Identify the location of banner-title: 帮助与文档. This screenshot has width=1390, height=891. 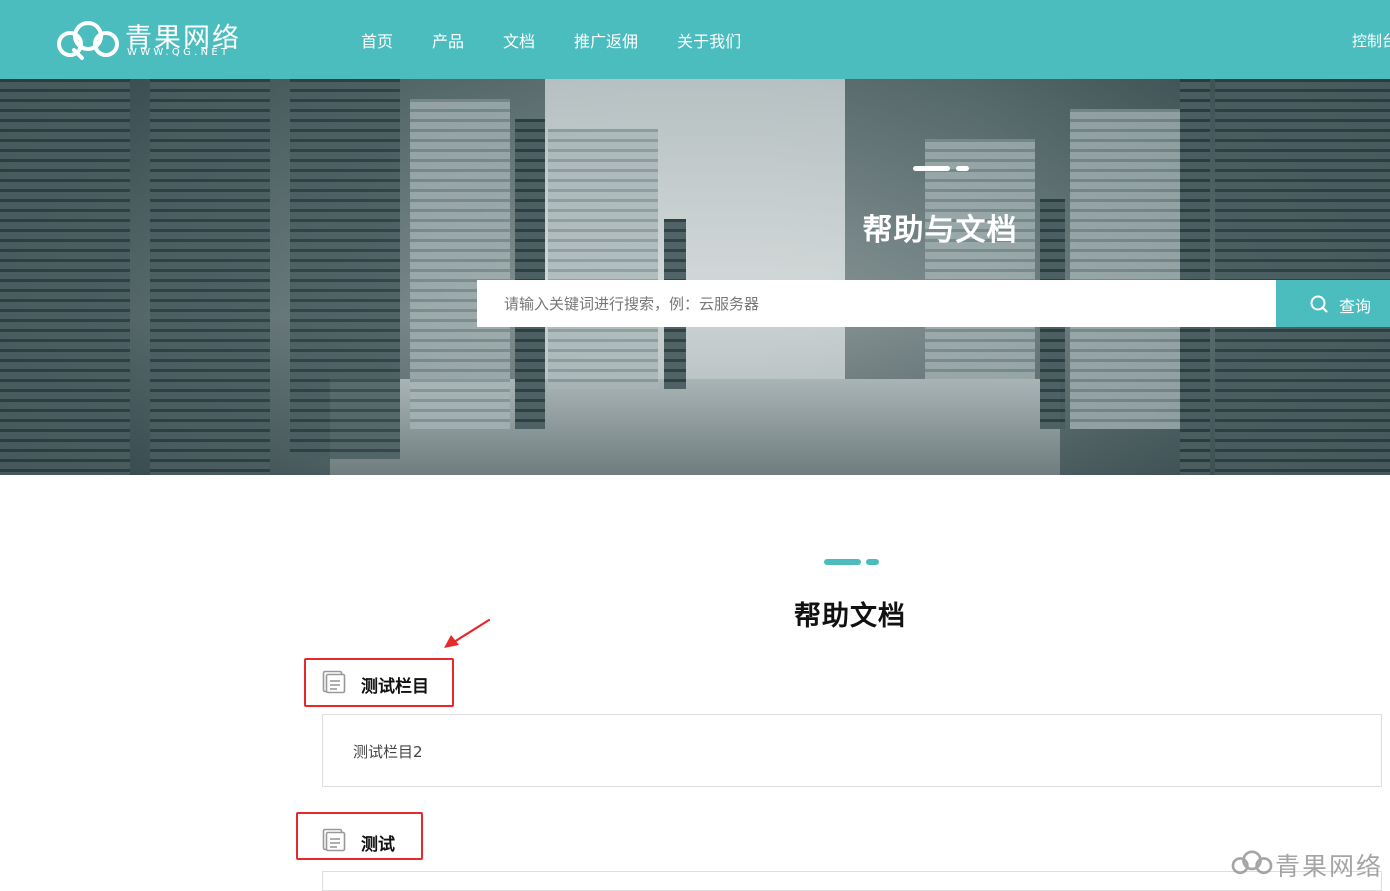
(940, 230).